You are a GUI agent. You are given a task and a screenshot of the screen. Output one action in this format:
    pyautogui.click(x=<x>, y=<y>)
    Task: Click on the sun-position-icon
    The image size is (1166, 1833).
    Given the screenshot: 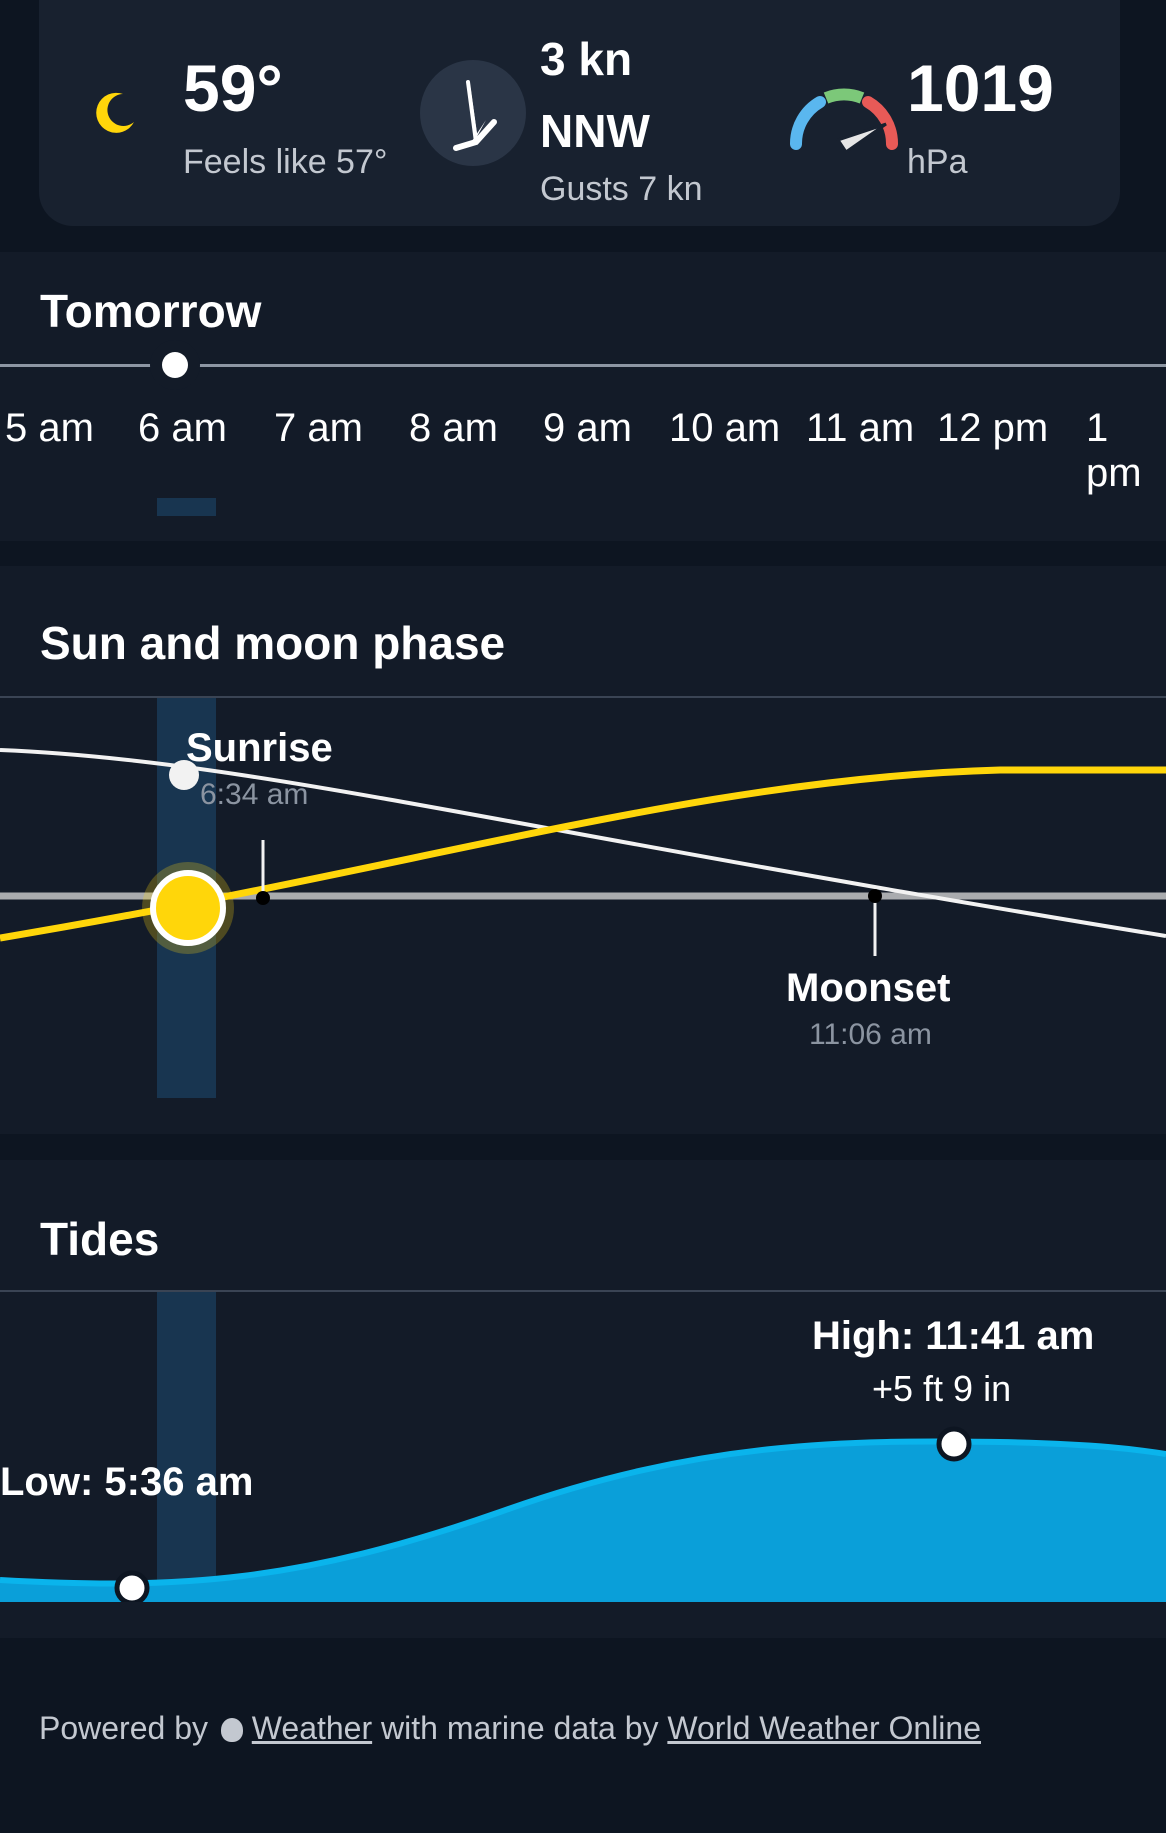 What is the action you would take?
    pyautogui.click(x=188, y=908)
    